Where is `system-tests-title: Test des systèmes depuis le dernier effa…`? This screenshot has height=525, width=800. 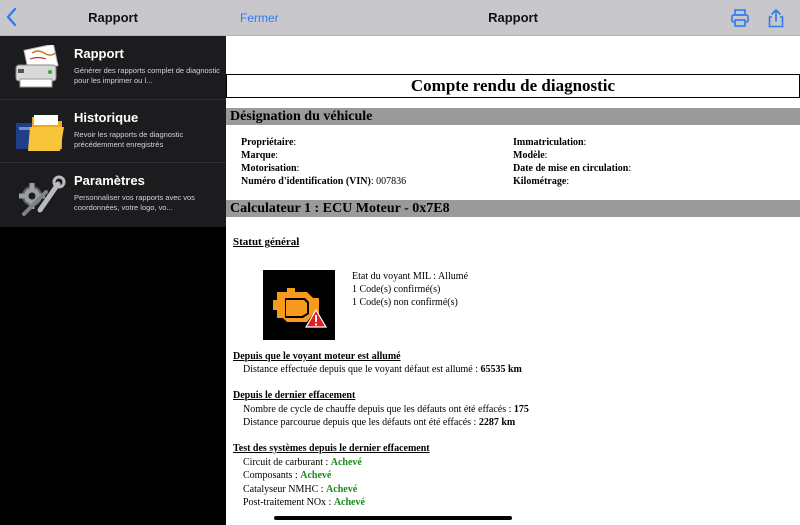
system-tests-title: Test des systèmes depuis le dernier effa… is located at coordinates (331, 448).